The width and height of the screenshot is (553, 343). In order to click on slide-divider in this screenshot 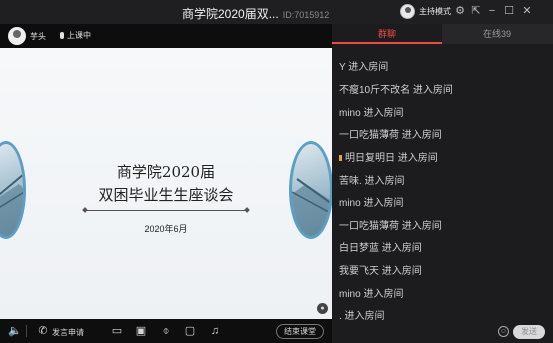, I will do `click(166, 210)`.